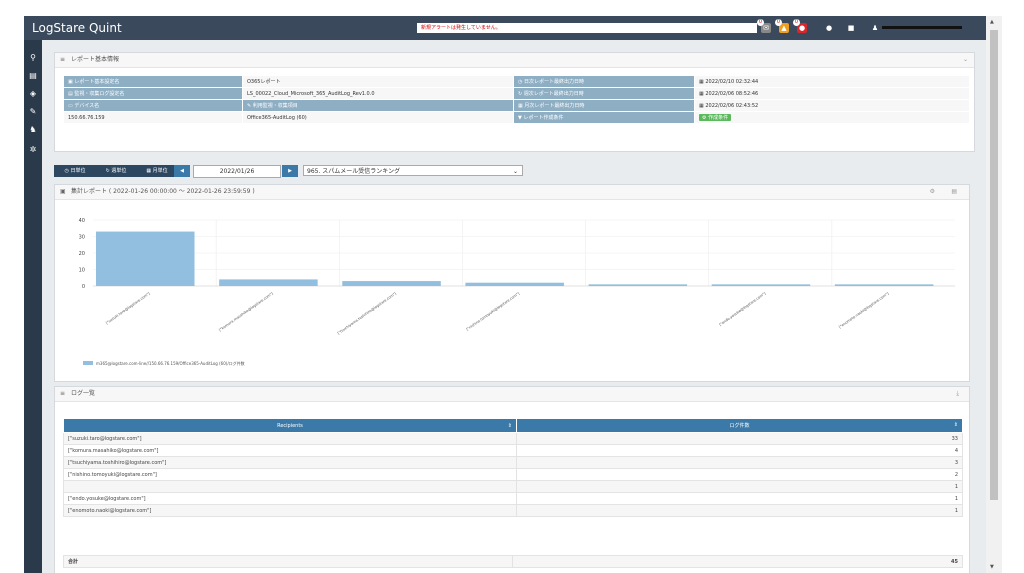 The width and height of the screenshot is (1024, 573). I want to click on info-label: ◷ 日次レポート最終出力日時, so click(604, 81).